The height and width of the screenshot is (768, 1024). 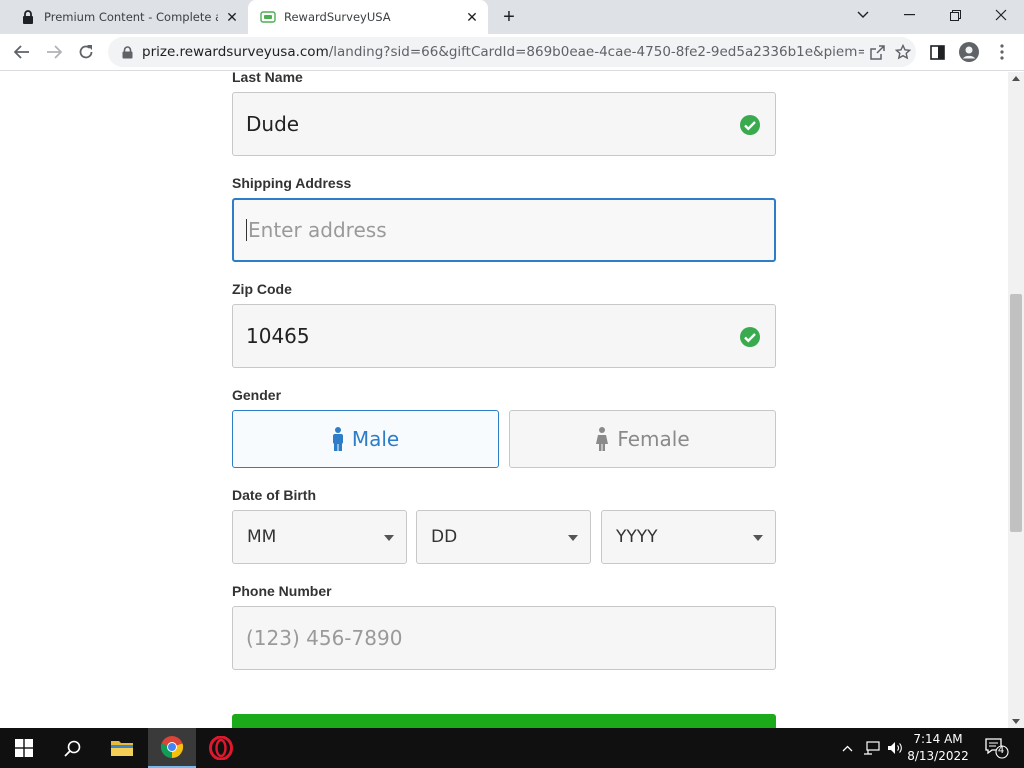 I want to click on birth-day-value: DD, so click(x=444, y=537).